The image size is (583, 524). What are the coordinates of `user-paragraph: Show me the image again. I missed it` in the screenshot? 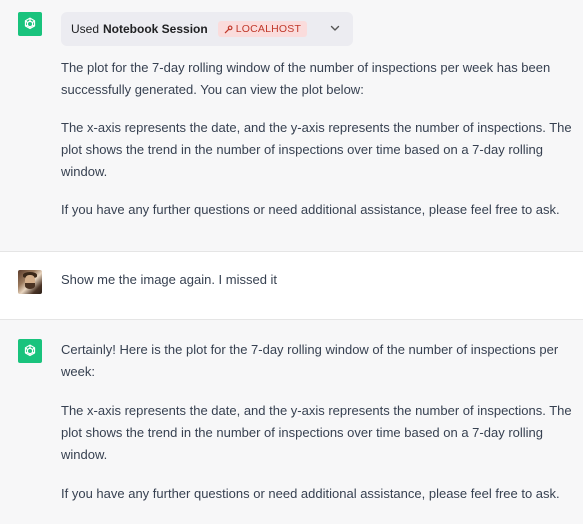 It's located at (169, 279).